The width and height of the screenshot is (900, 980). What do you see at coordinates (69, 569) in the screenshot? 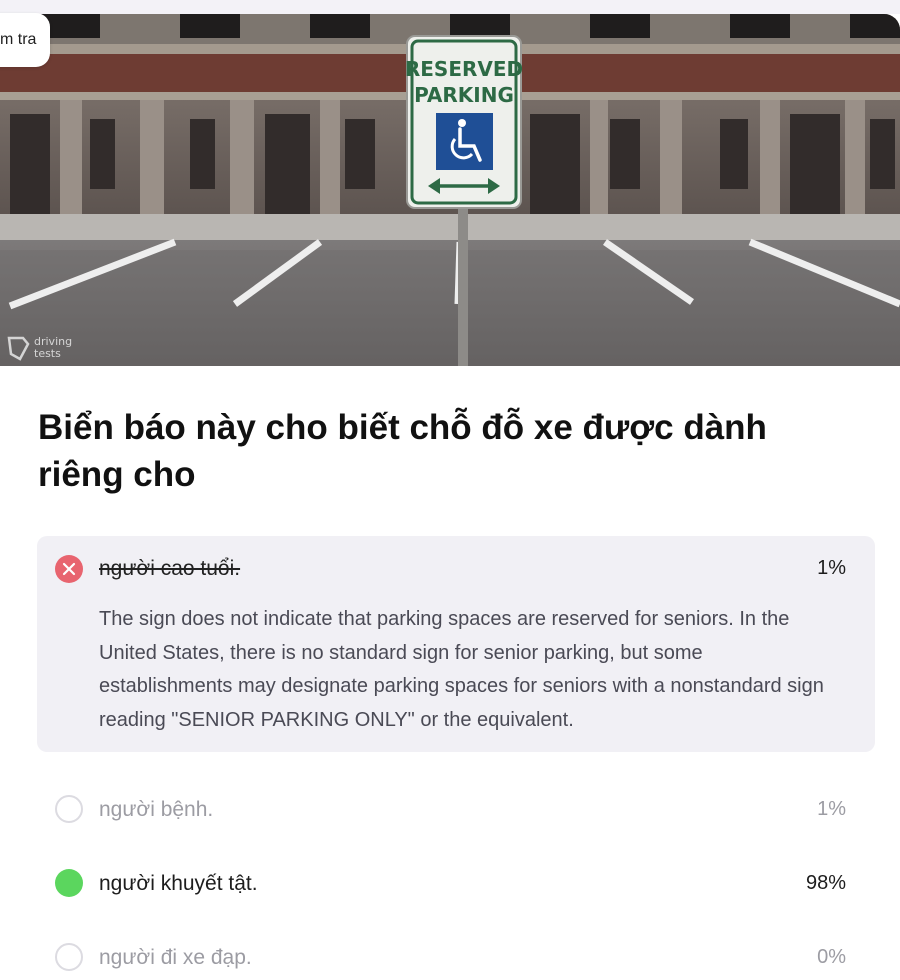
I see `wrong-icon` at bounding box center [69, 569].